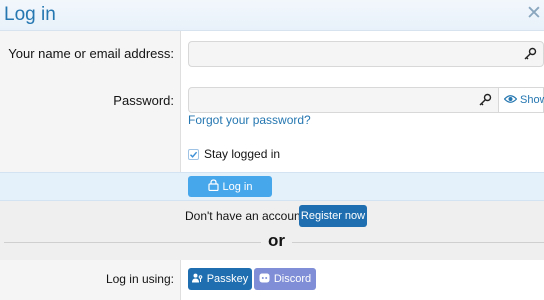 The width and height of the screenshot is (544, 300). I want to click on password-label: Password:, so click(143, 100).